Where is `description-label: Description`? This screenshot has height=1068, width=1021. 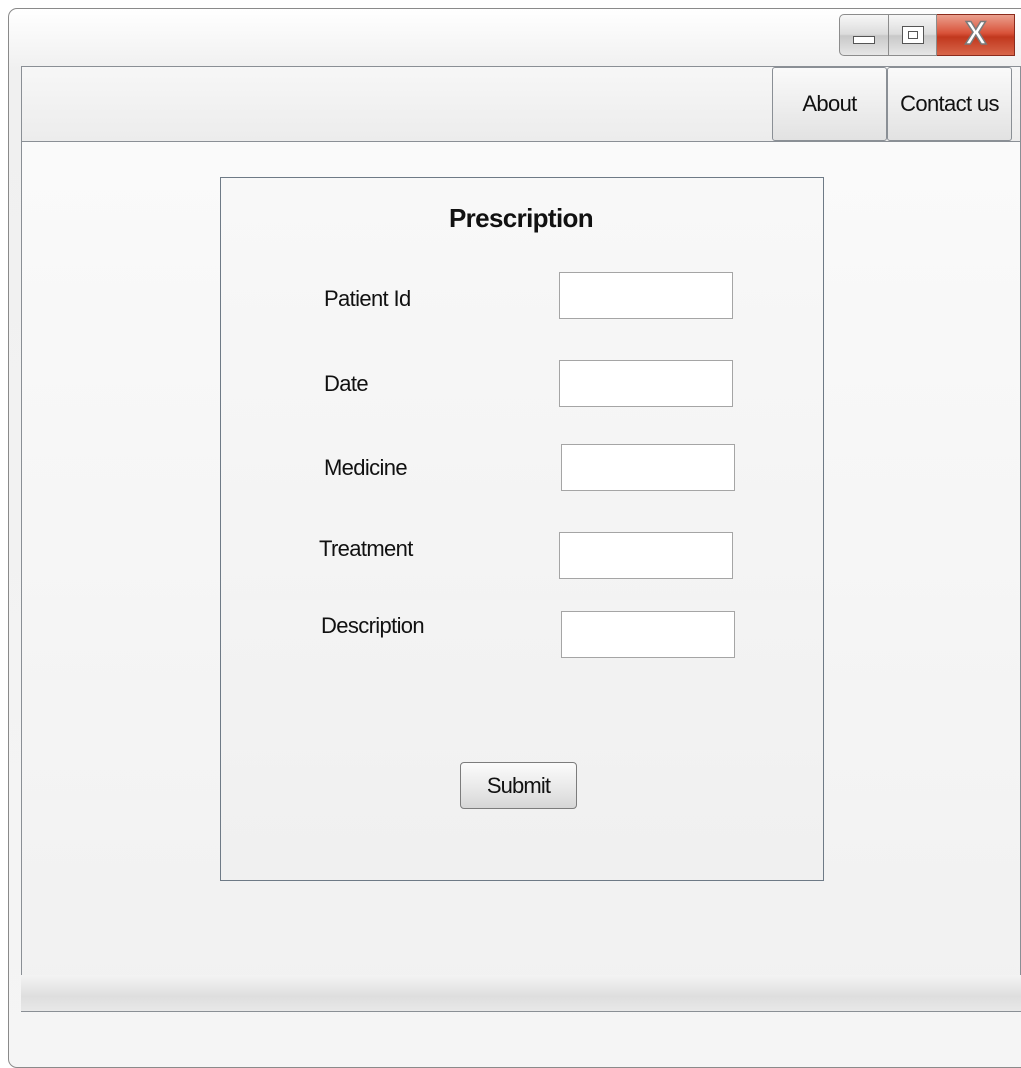
description-label: Description is located at coordinates (373, 625).